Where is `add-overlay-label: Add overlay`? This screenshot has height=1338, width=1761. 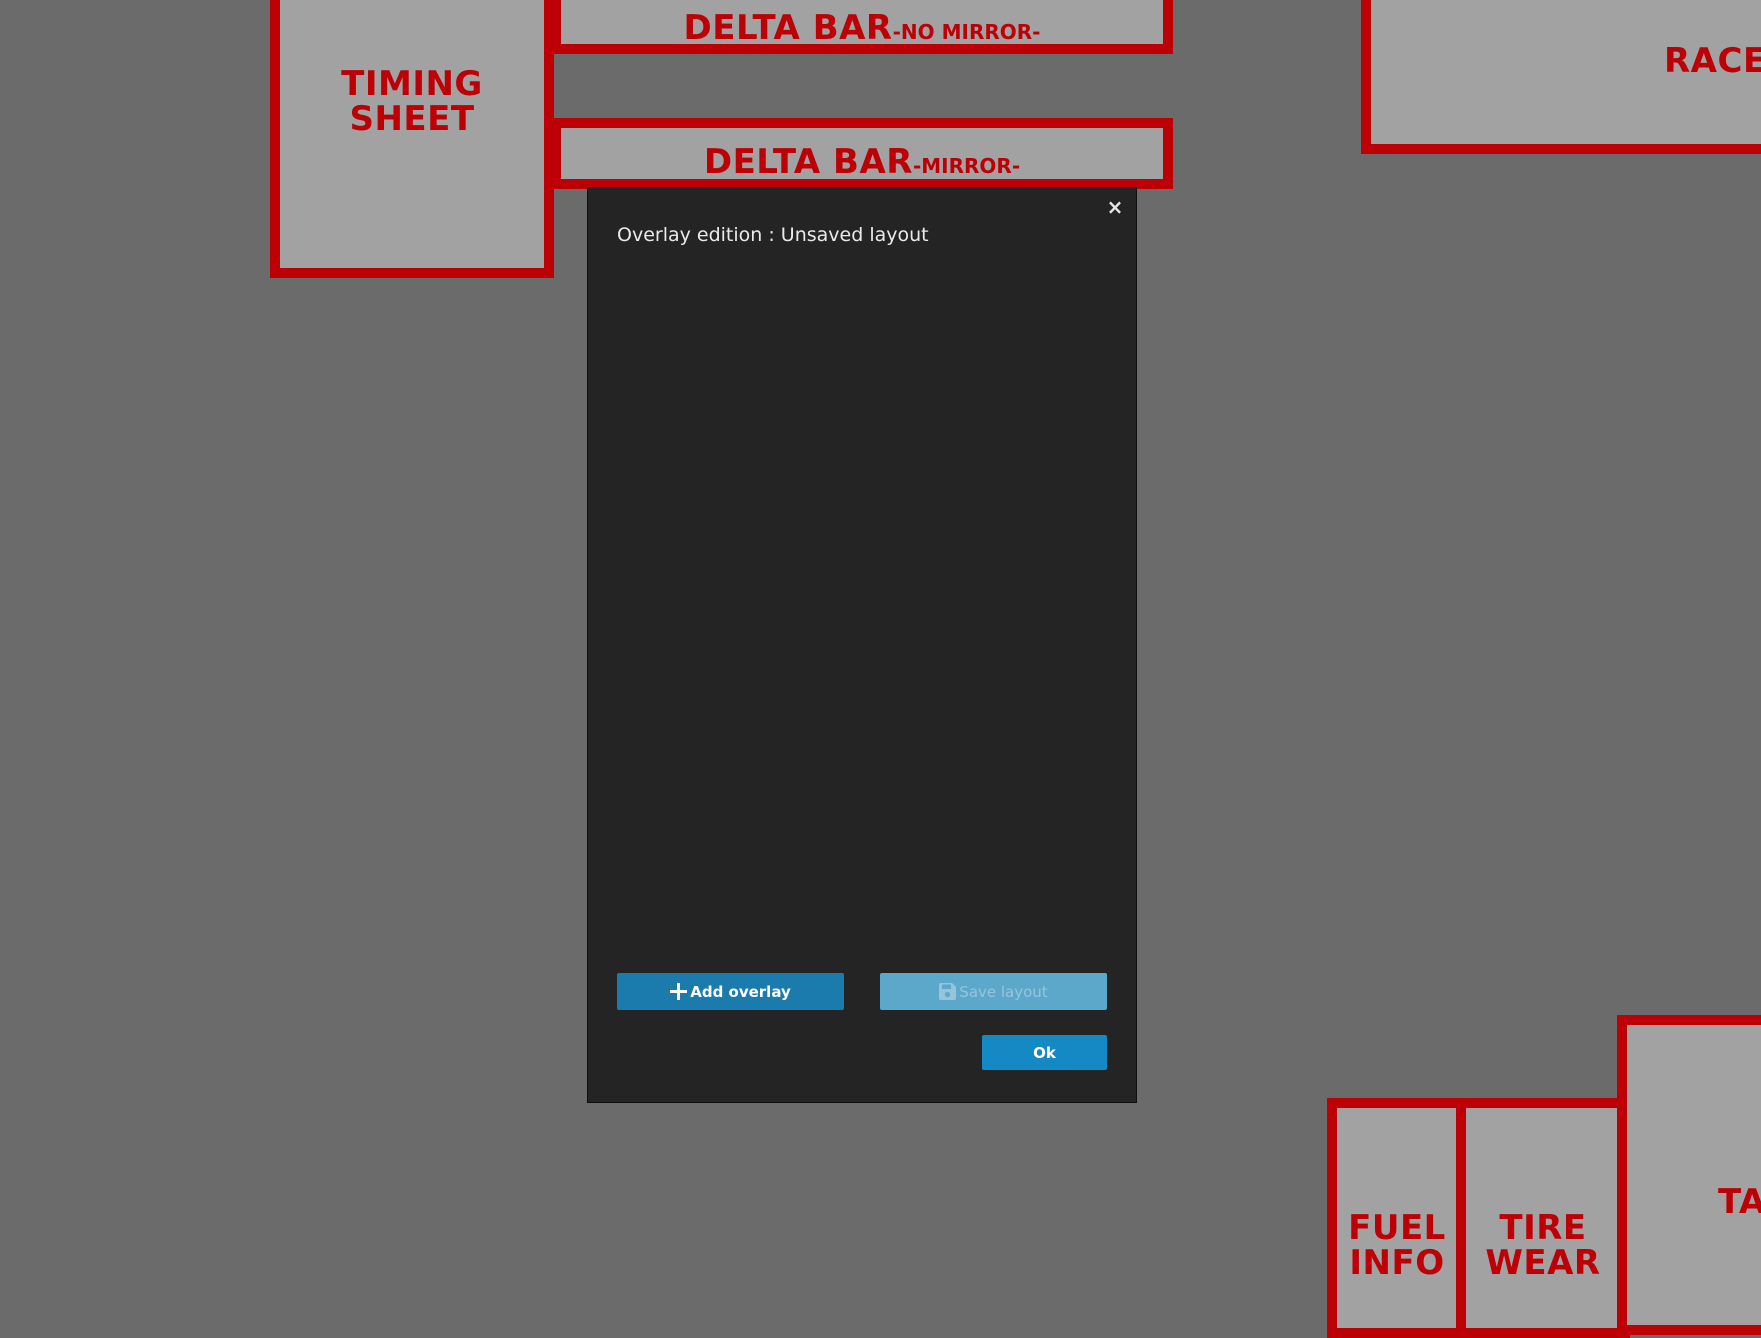
add-overlay-label: Add overlay is located at coordinates (740, 991).